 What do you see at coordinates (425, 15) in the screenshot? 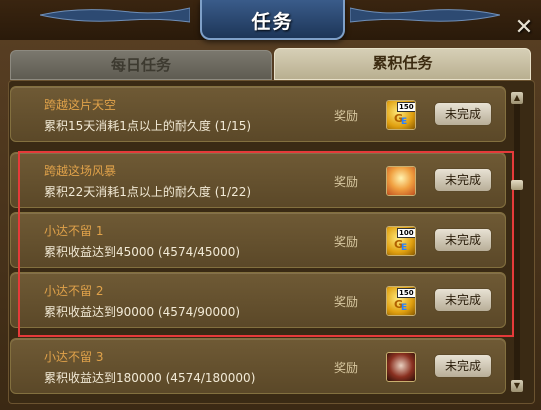
I see `right-ornament-icon` at bounding box center [425, 15].